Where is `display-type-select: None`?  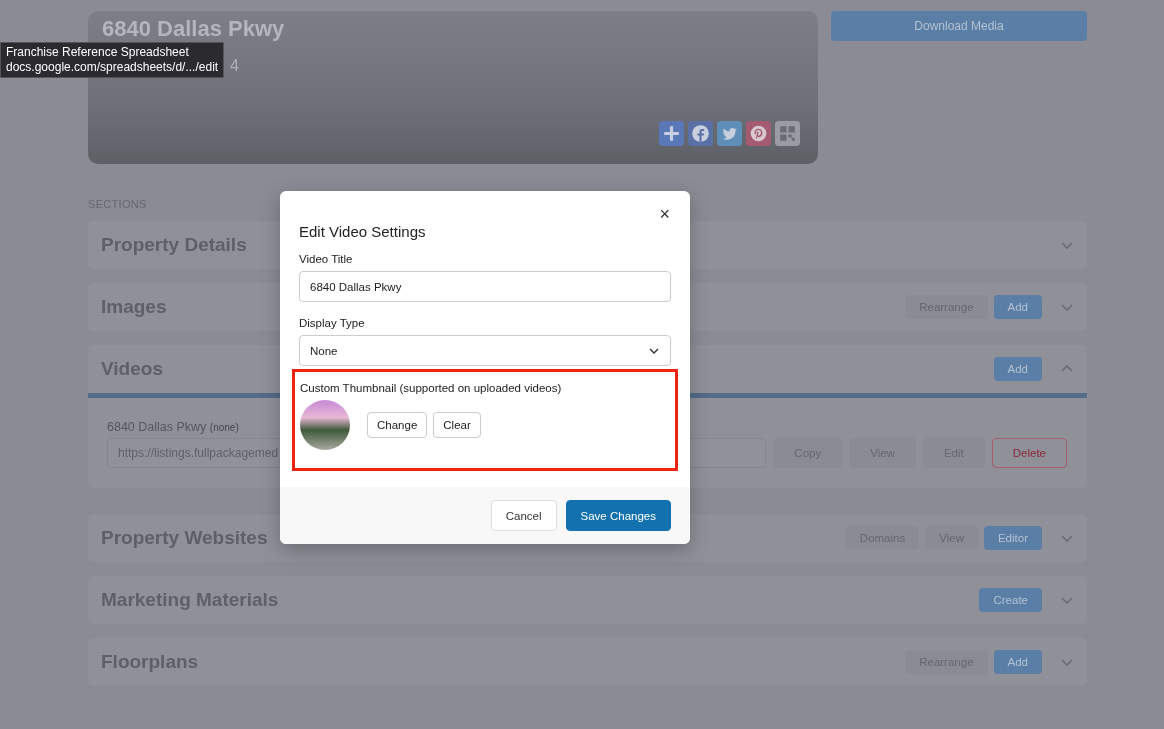
display-type-select: None is located at coordinates (485, 350).